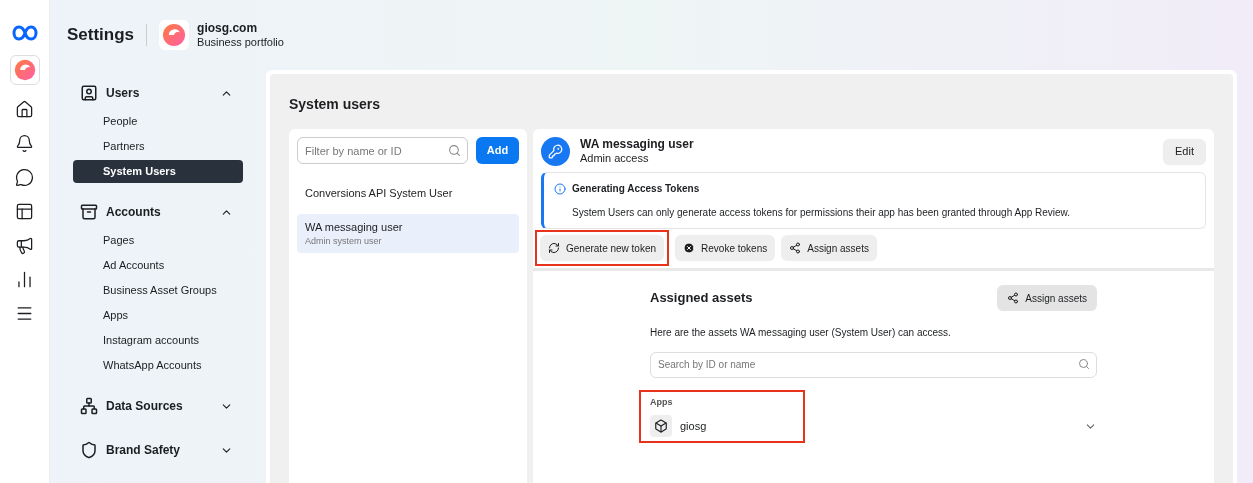 Image resolution: width=1253 pixels, height=483 pixels. What do you see at coordinates (821, 213) in the screenshot?
I see `notice-text: System Users can only generate access tokens for permissions their app has been granted through App Review.` at bounding box center [821, 213].